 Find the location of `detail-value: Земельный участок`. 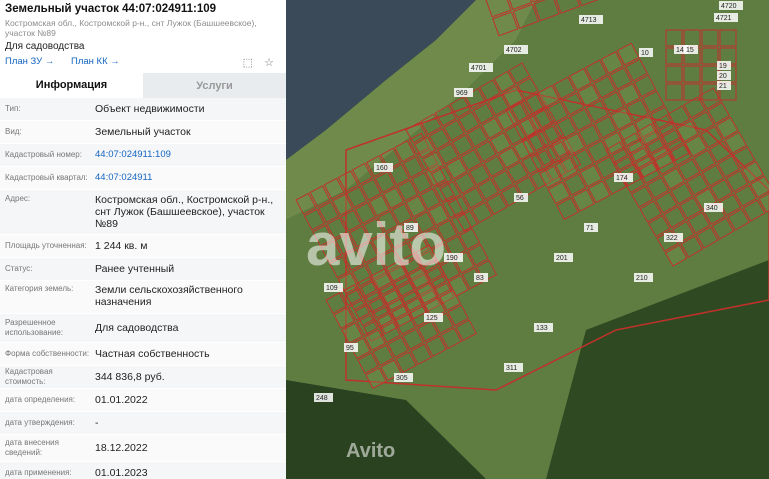

detail-value: Земельный участок is located at coordinates (143, 132).